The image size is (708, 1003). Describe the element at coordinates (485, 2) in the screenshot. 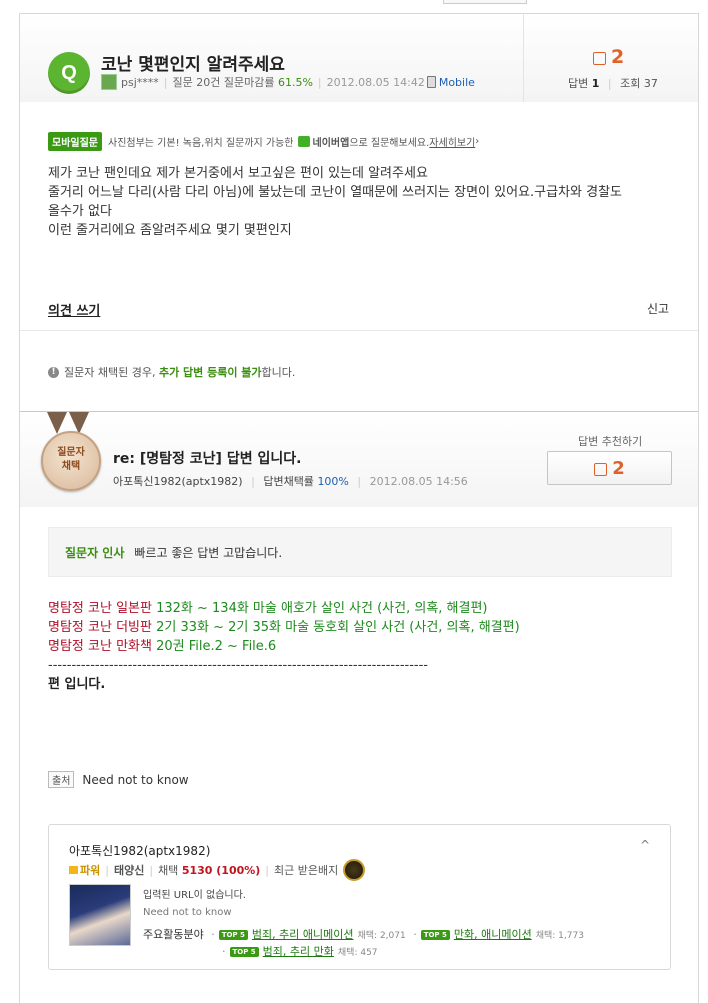

I see `top-tab-stub` at that location.